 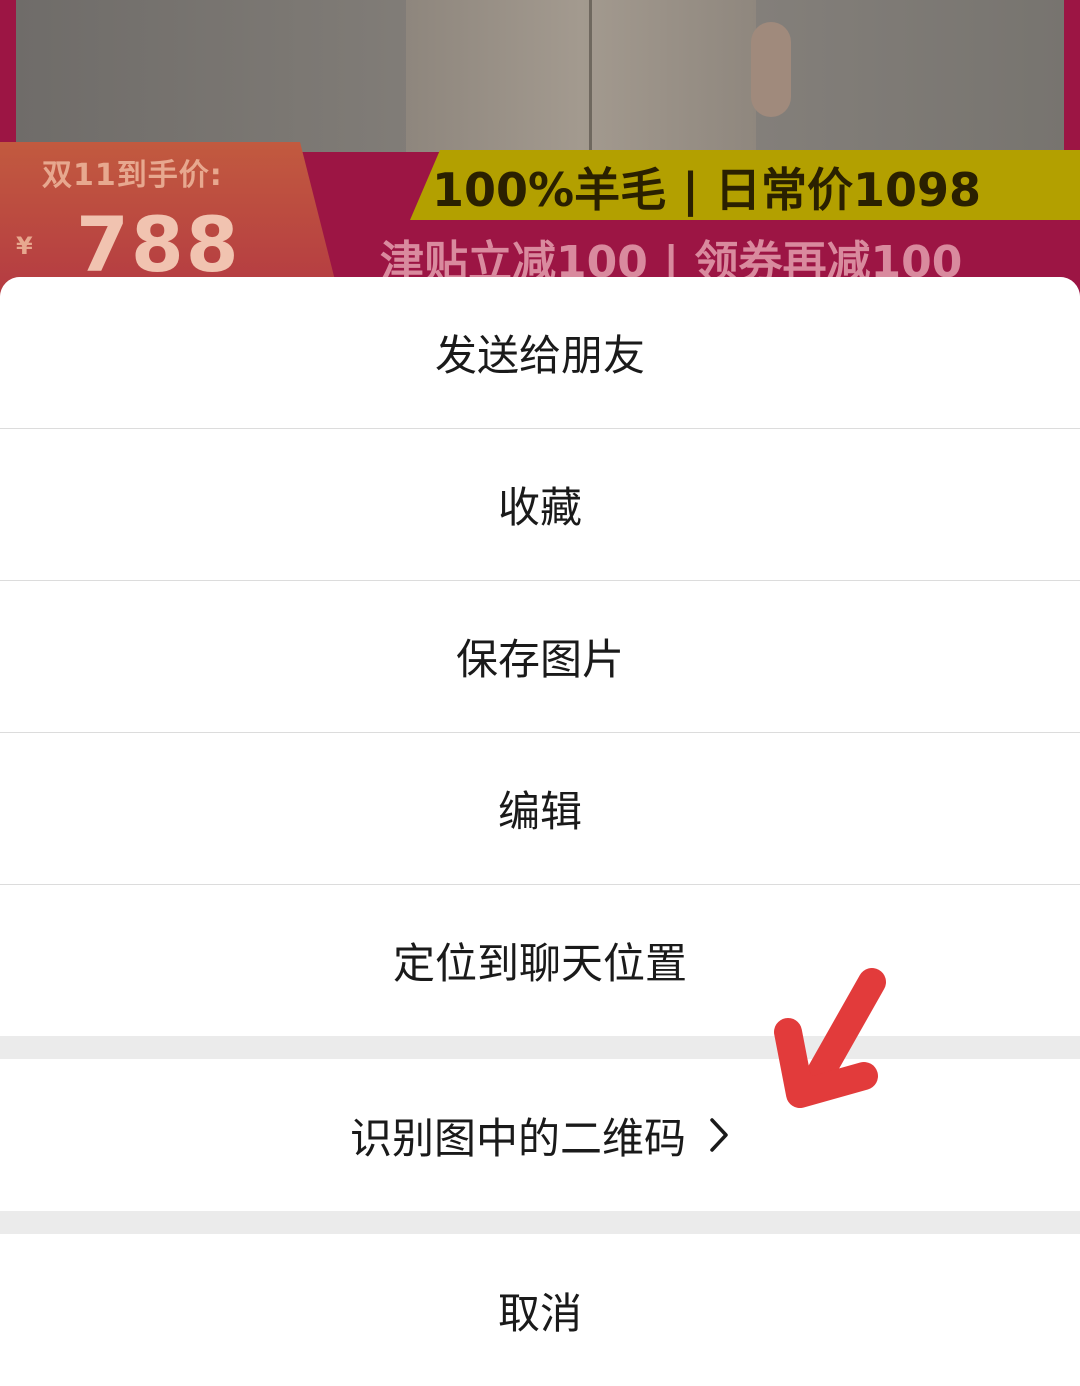 I want to click on edit-button: 编辑, so click(x=540, y=808).